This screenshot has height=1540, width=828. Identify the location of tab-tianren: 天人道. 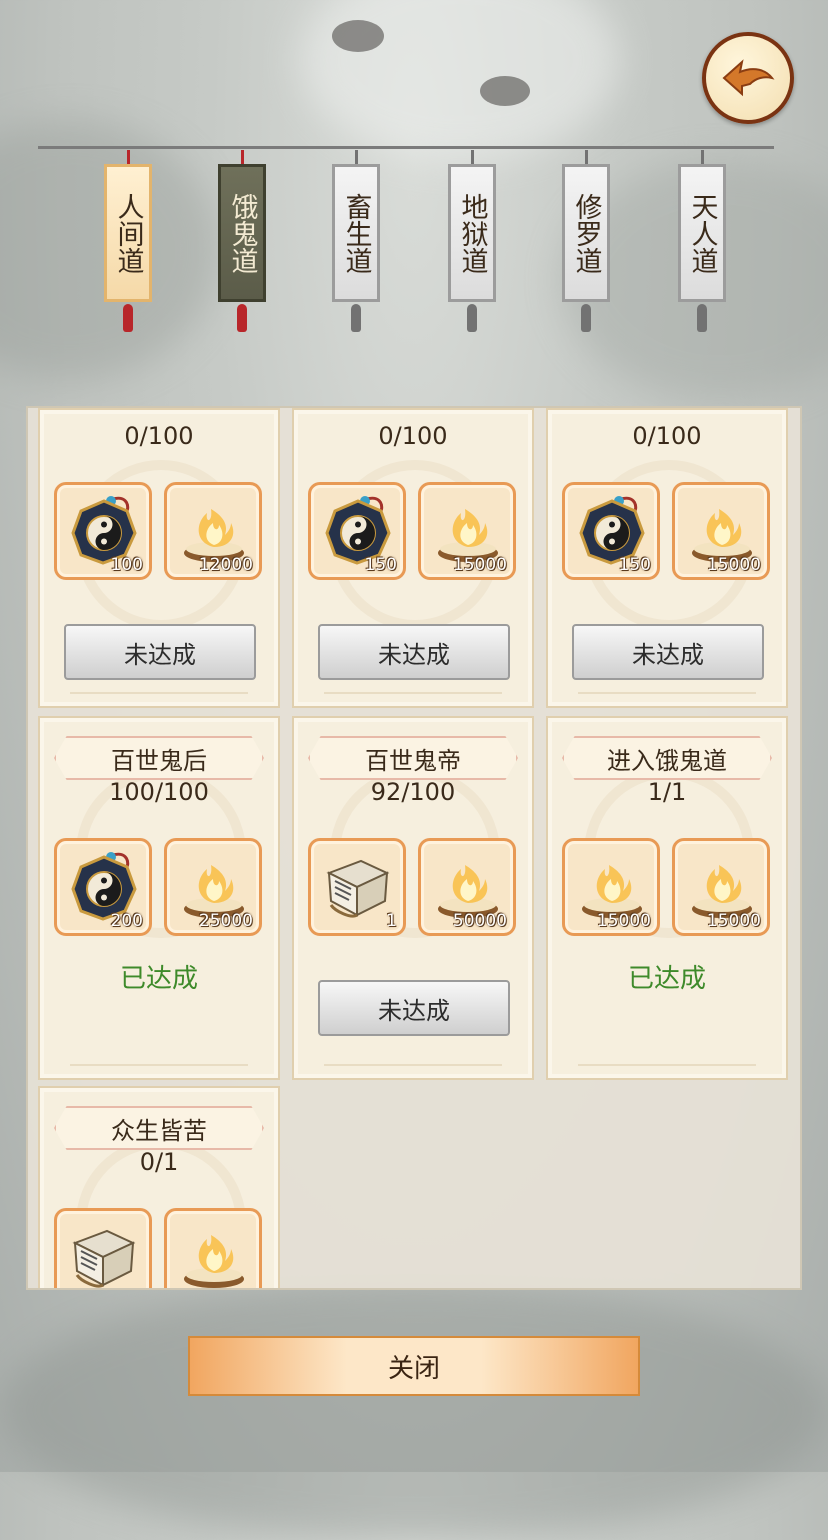
(702, 245).